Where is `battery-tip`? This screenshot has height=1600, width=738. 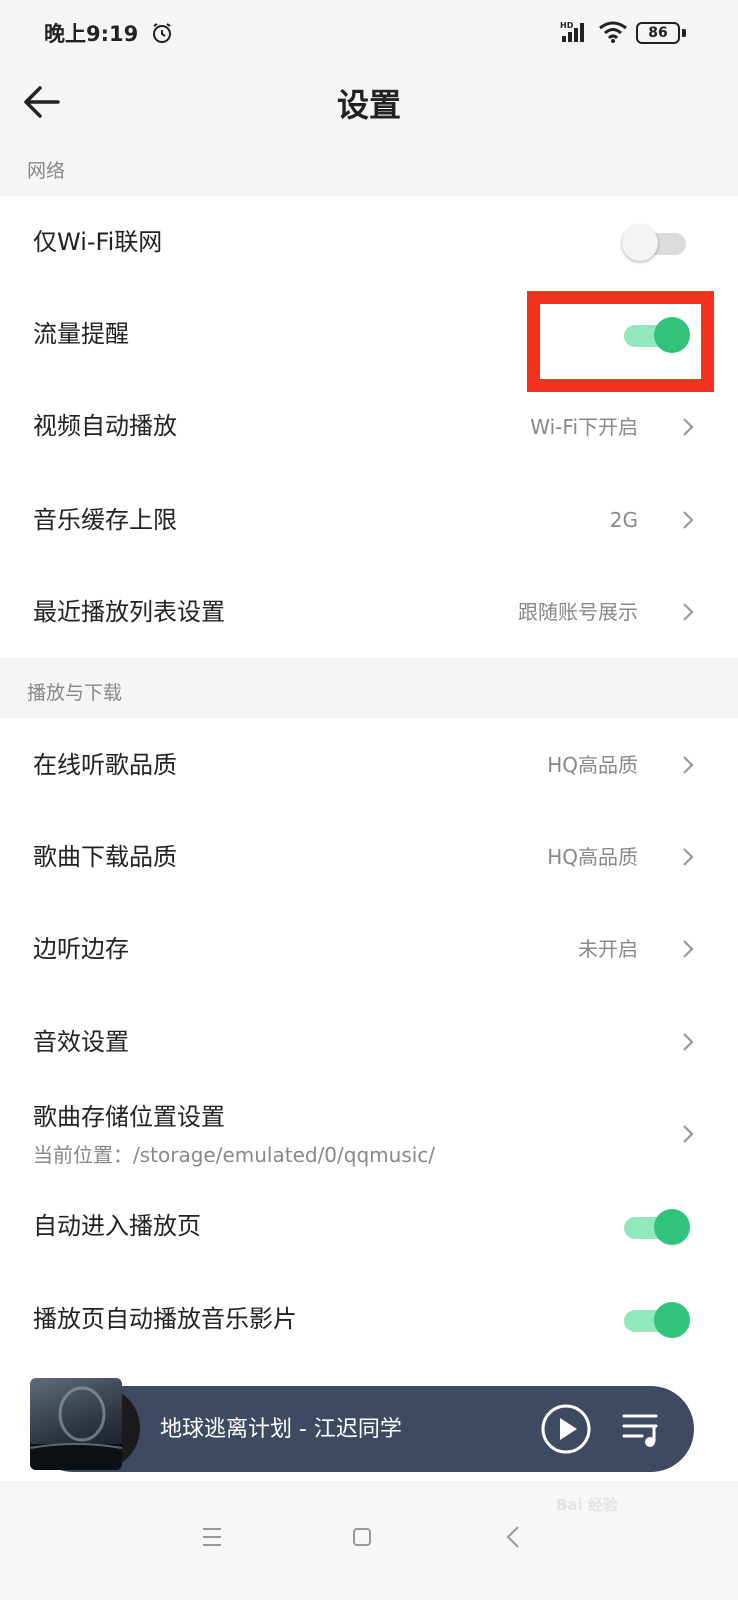 battery-tip is located at coordinates (684, 33).